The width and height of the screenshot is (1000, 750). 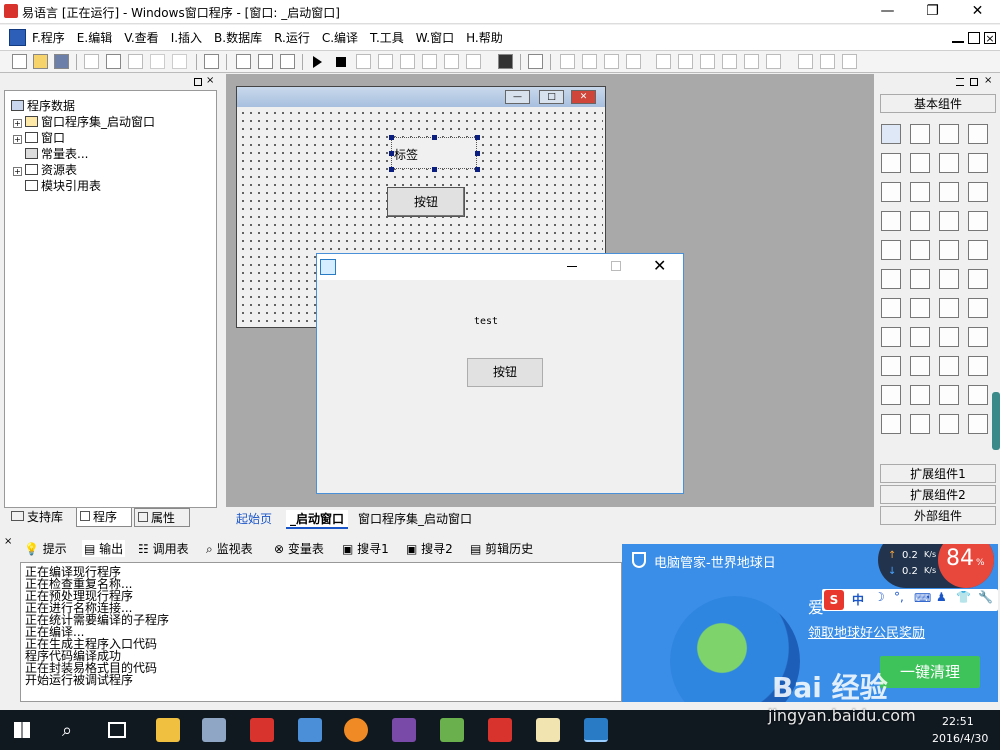 I want to click on label-control: 标签, so click(x=434, y=153).